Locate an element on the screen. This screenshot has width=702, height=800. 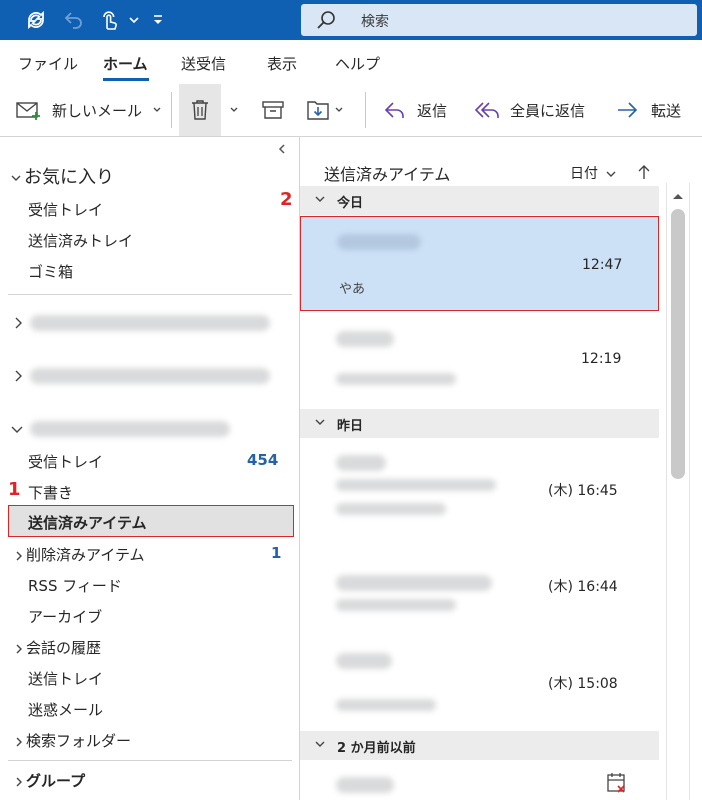
divider is located at coordinates (150, 294).